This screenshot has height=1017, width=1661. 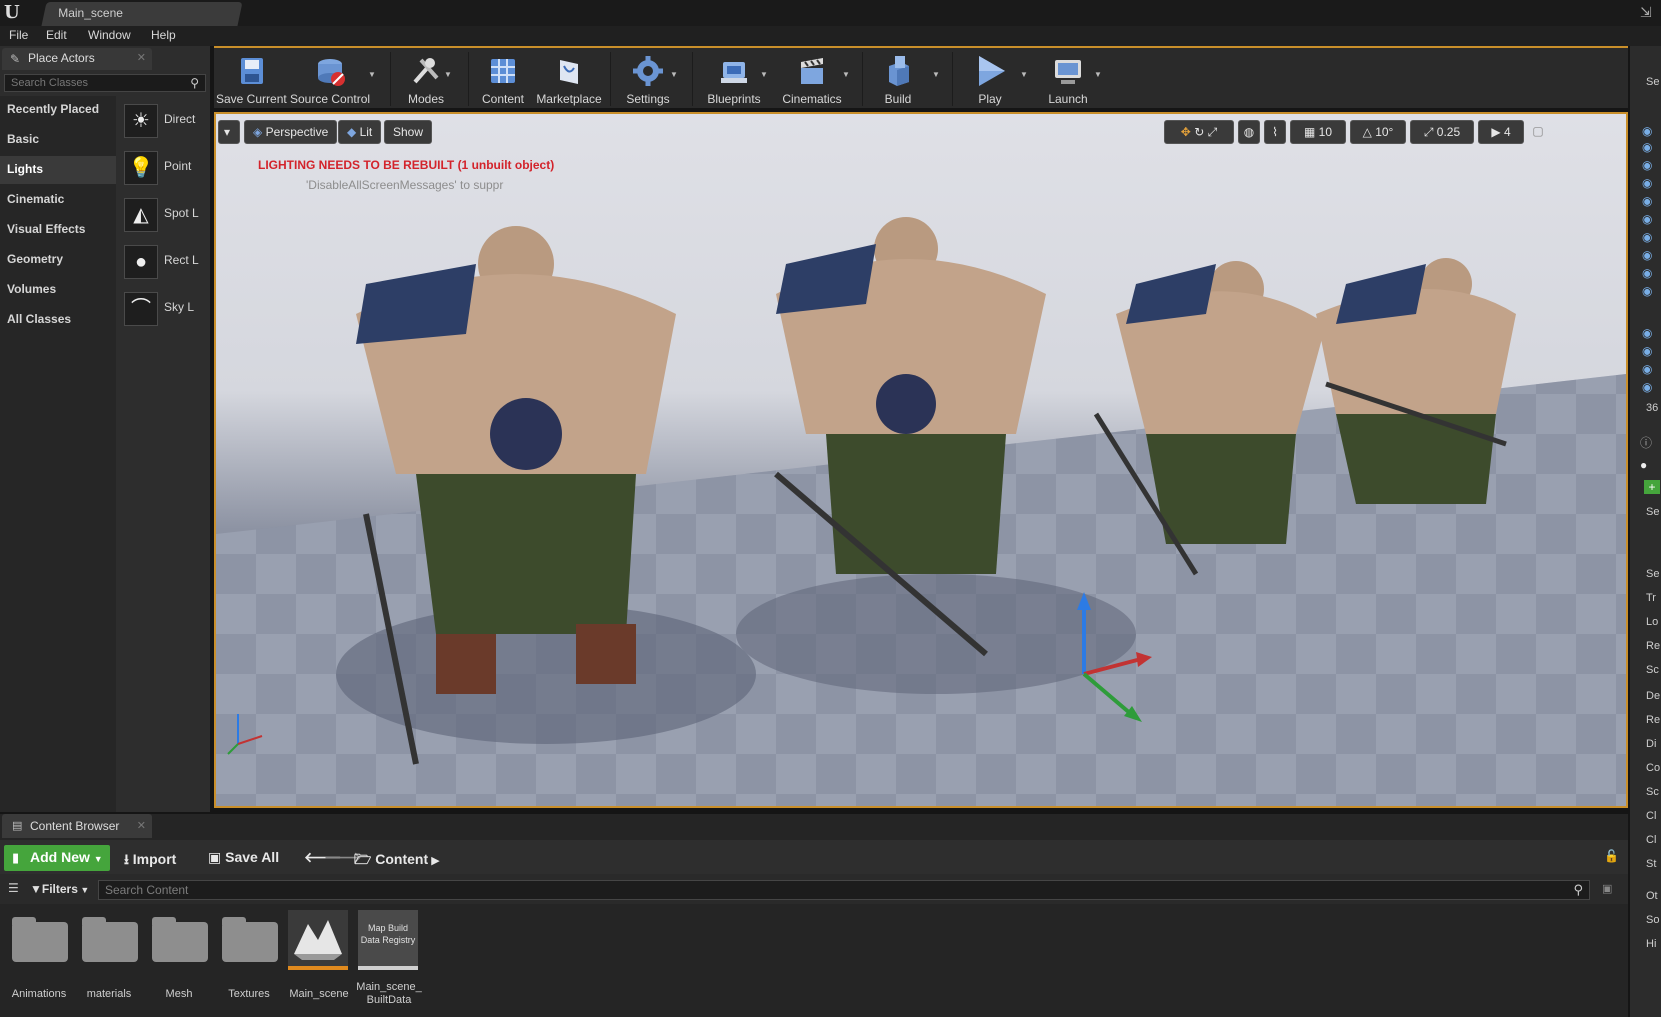 I want to click on blueprints-button: Blueprints, so click(x=734, y=79).